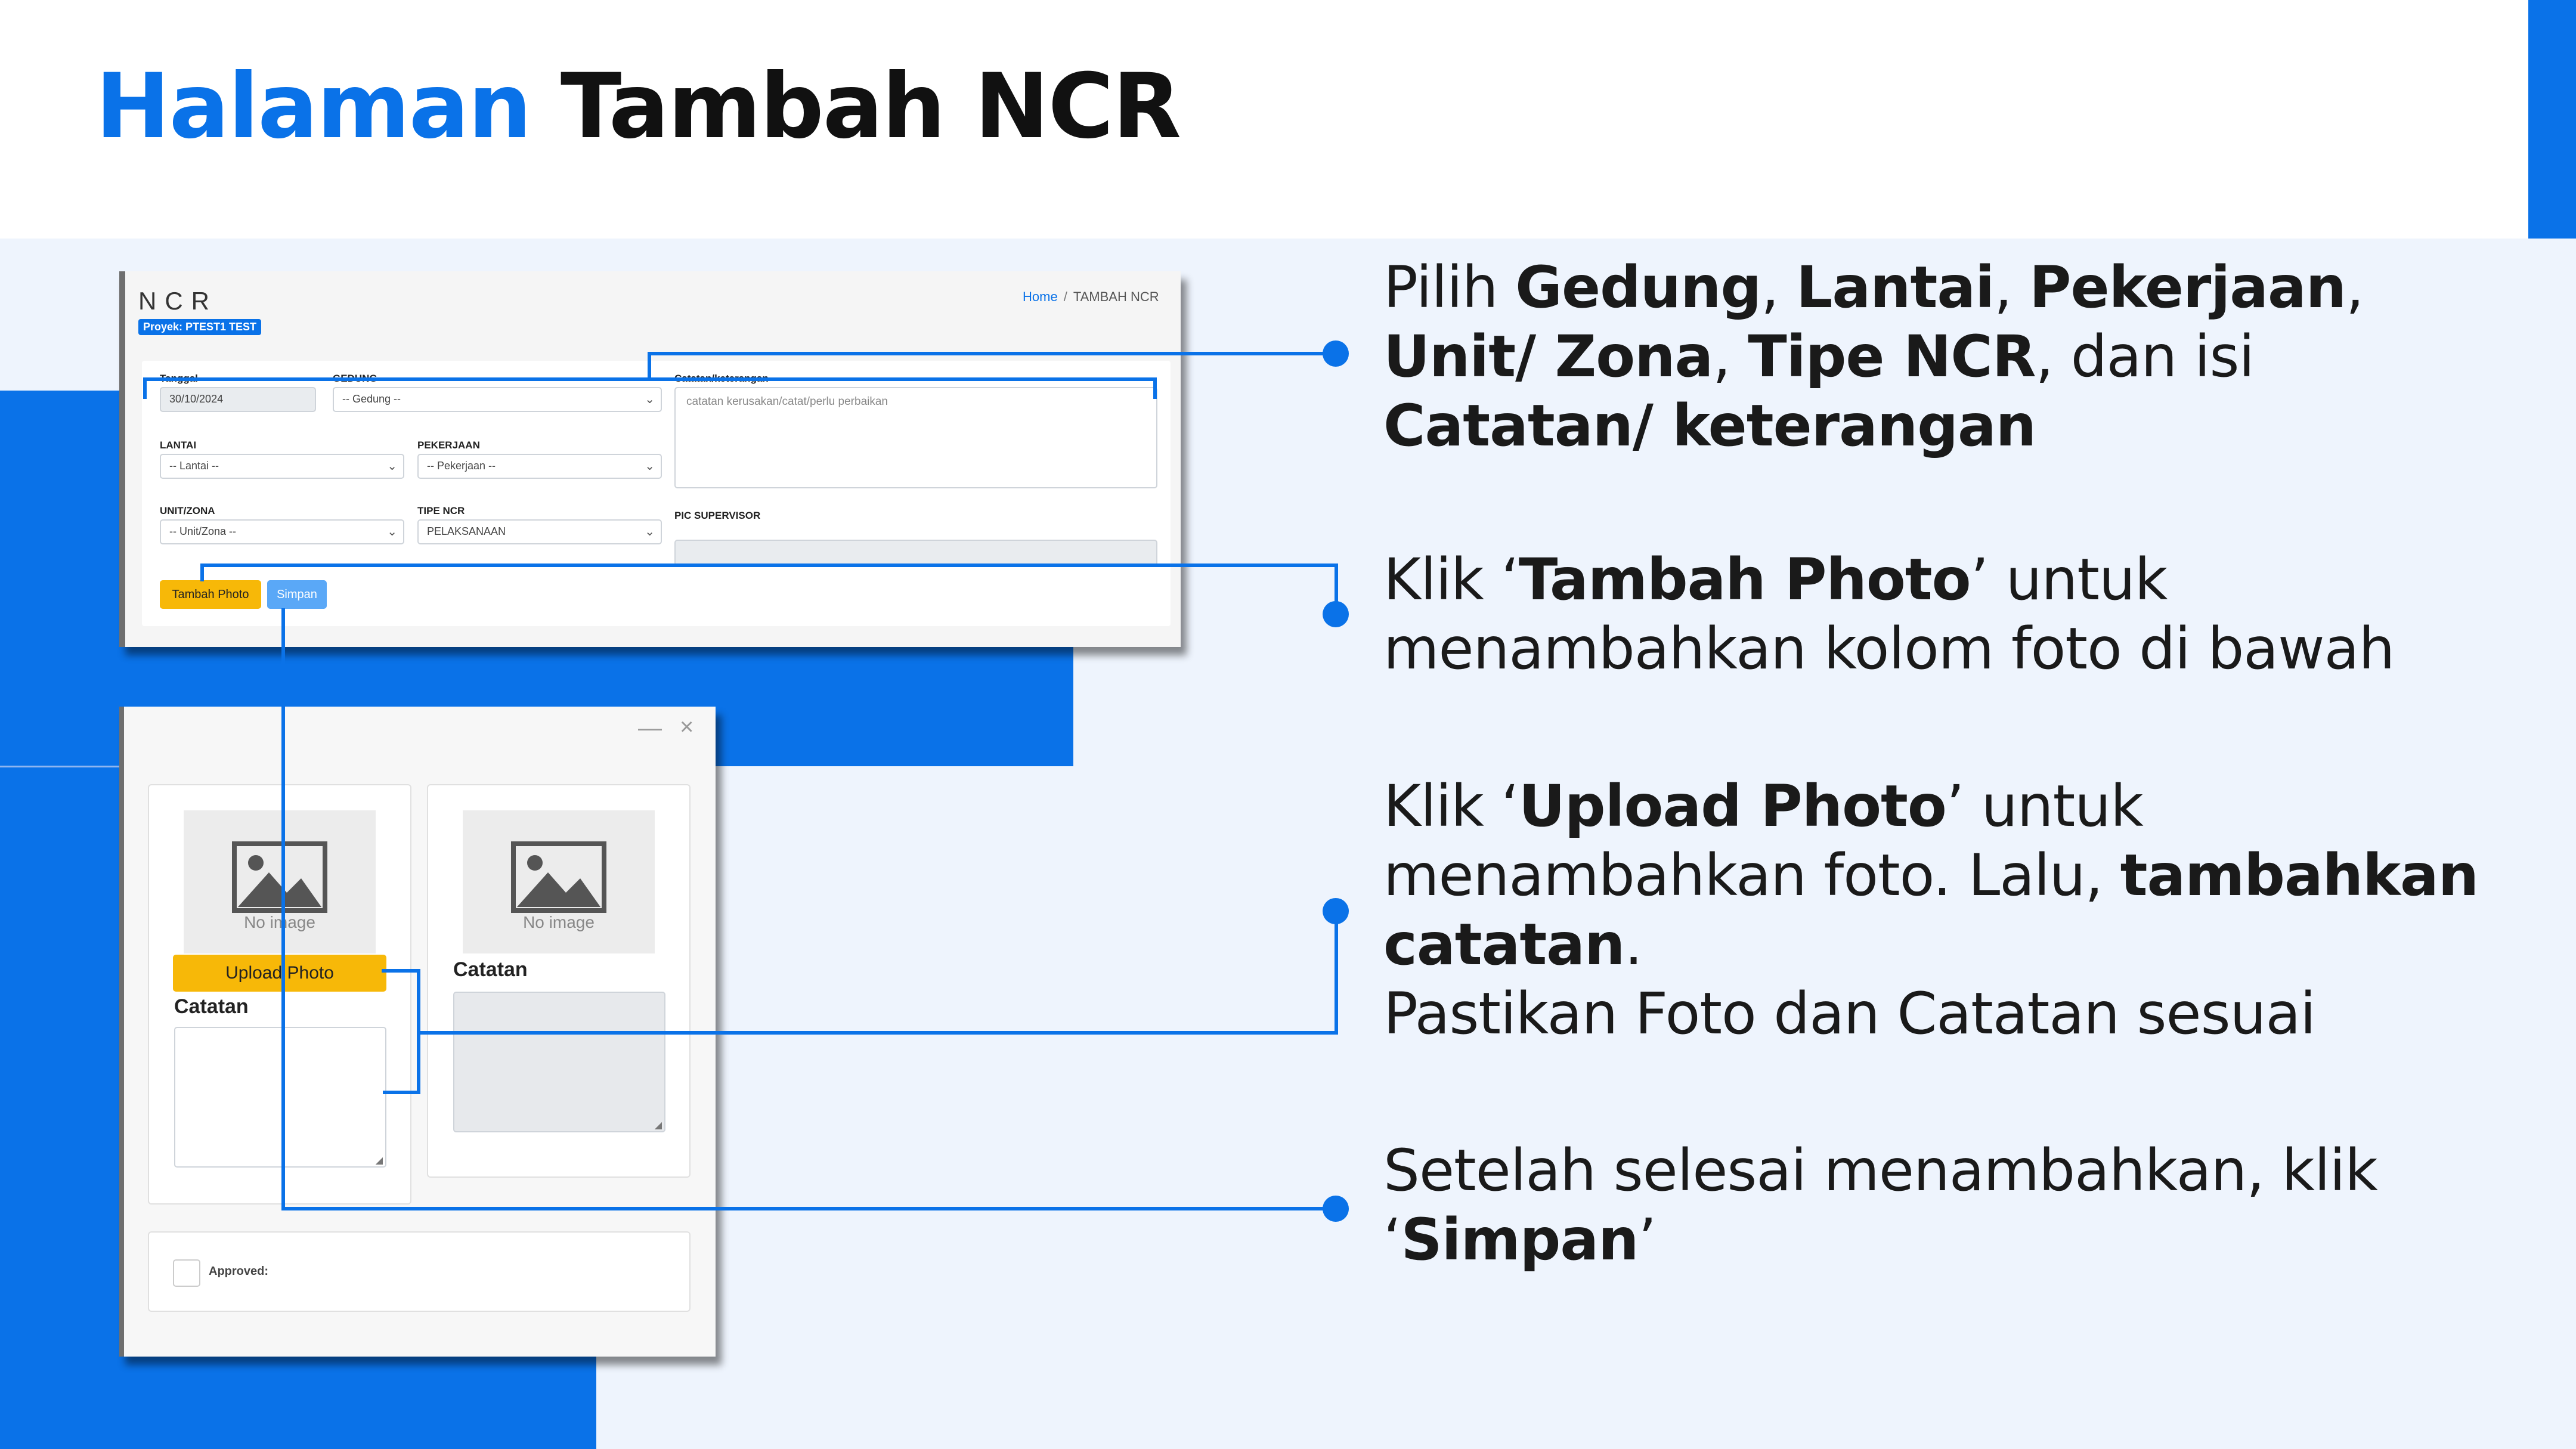  I want to click on title-highlight: Halaman, so click(313, 107).